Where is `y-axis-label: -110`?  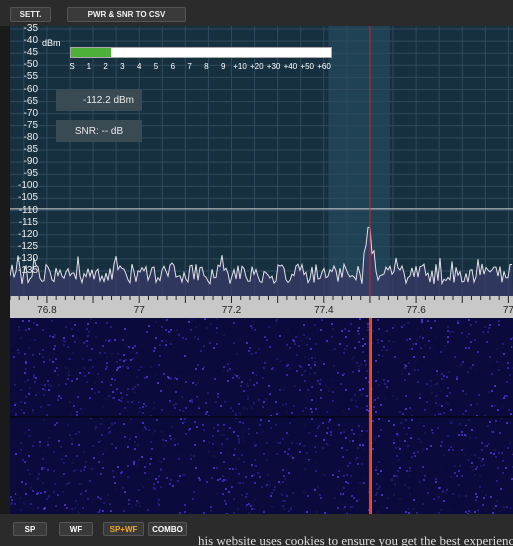
y-axis-label: -110 is located at coordinates (28, 210).